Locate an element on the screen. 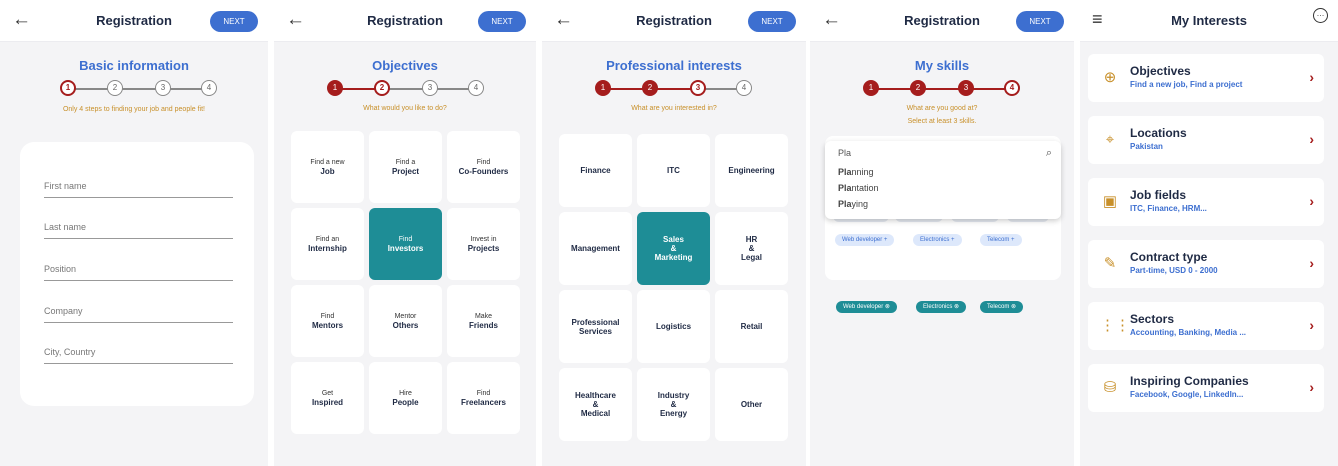 The image size is (1338, 466). tile-label: Freelancers is located at coordinates (483, 402).